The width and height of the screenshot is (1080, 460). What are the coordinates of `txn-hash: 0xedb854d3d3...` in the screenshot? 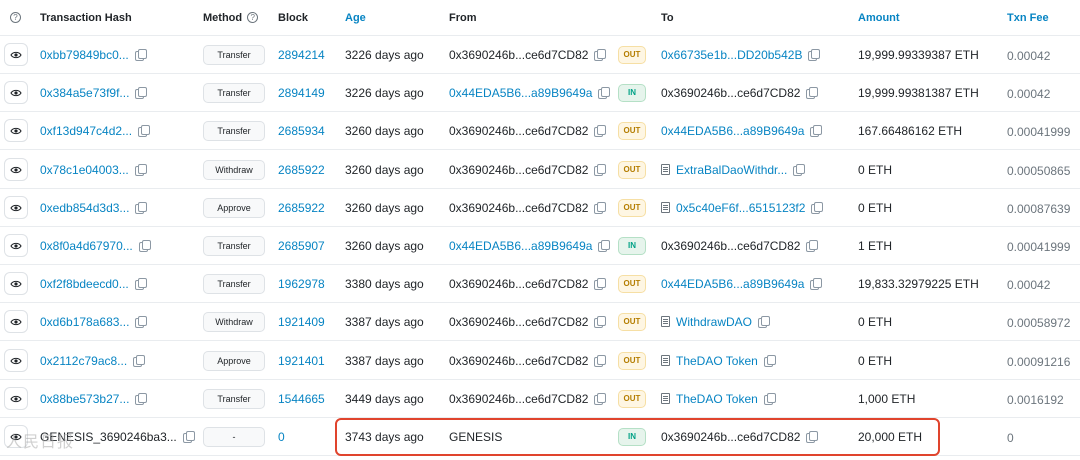 It's located at (94, 208).